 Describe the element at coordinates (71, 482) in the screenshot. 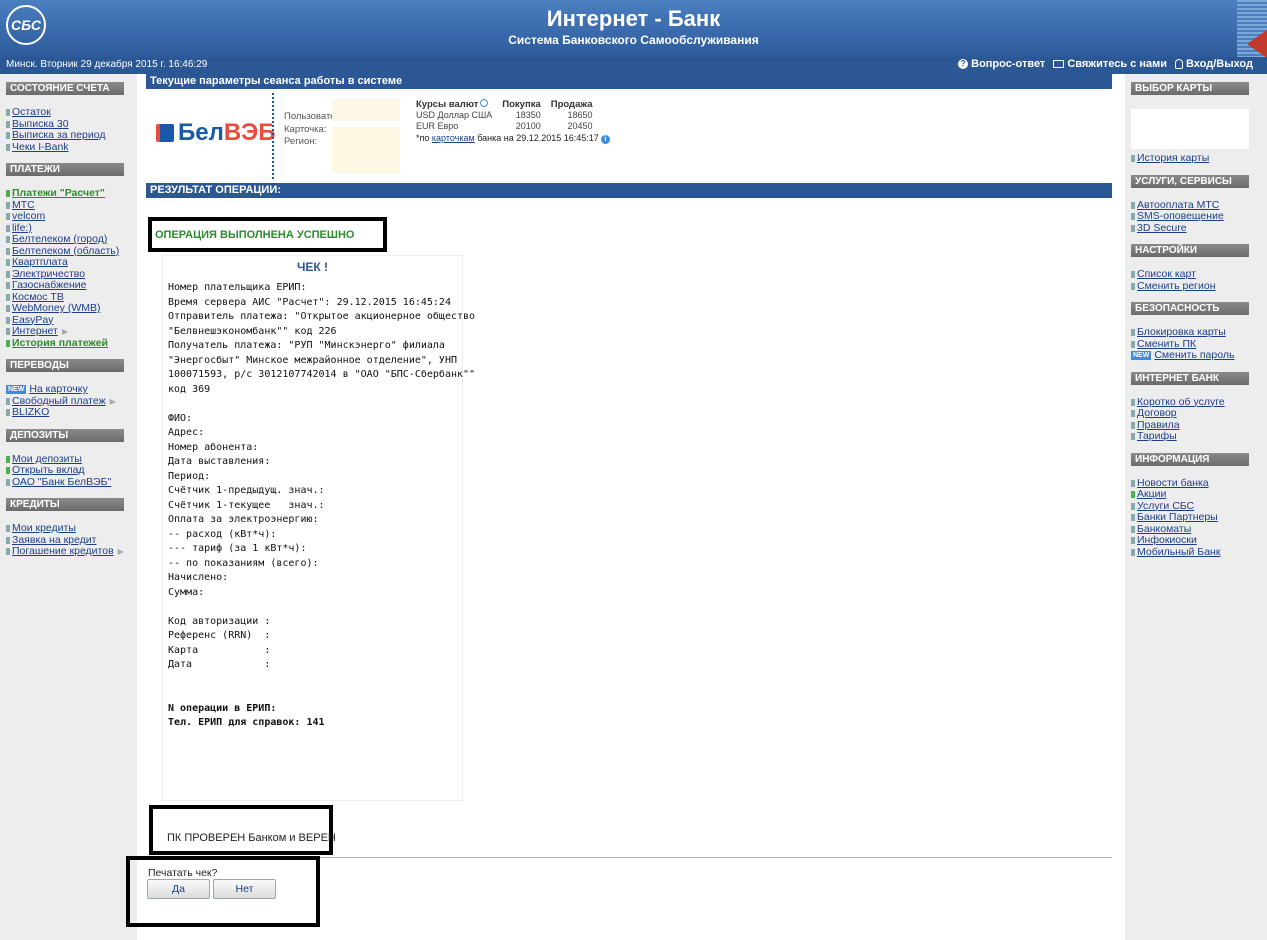

I see `menu-item-bank-belveb: ОАО "Банк БелВЭБ"` at that location.